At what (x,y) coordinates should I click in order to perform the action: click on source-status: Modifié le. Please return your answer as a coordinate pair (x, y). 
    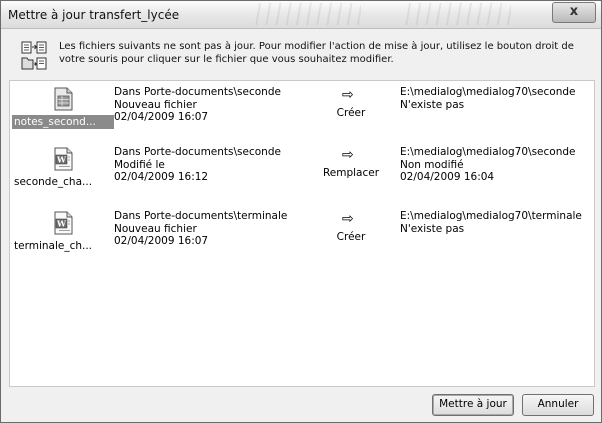
    Looking at the image, I should click on (139, 164).